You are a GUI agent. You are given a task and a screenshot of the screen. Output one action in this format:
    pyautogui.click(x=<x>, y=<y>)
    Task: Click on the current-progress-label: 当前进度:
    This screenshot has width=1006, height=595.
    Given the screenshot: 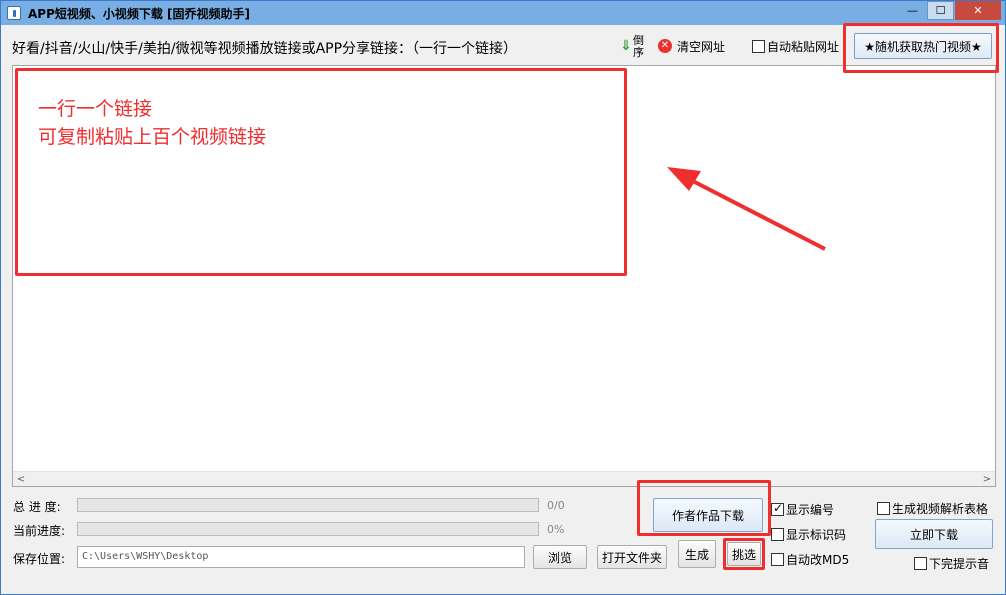 What is the action you would take?
    pyautogui.click(x=39, y=531)
    